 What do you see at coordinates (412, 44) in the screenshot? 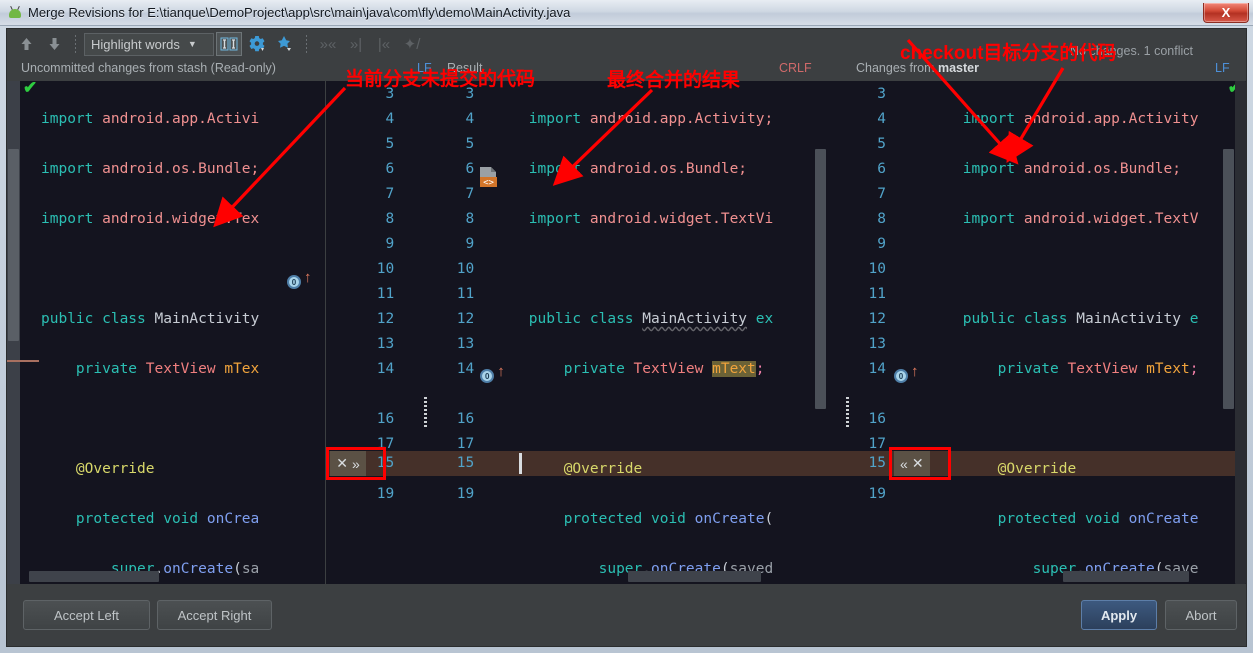
I see `magic-wand-icon: ✦/` at bounding box center [412, 44].